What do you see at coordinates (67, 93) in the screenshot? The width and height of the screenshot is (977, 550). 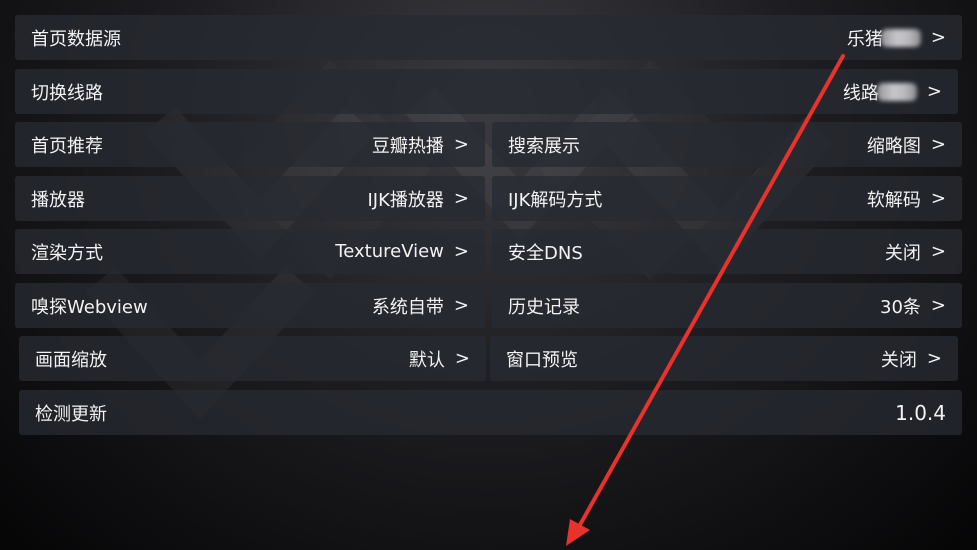 I see `setting-label: 切换线路` at bounding box center [67, 93].